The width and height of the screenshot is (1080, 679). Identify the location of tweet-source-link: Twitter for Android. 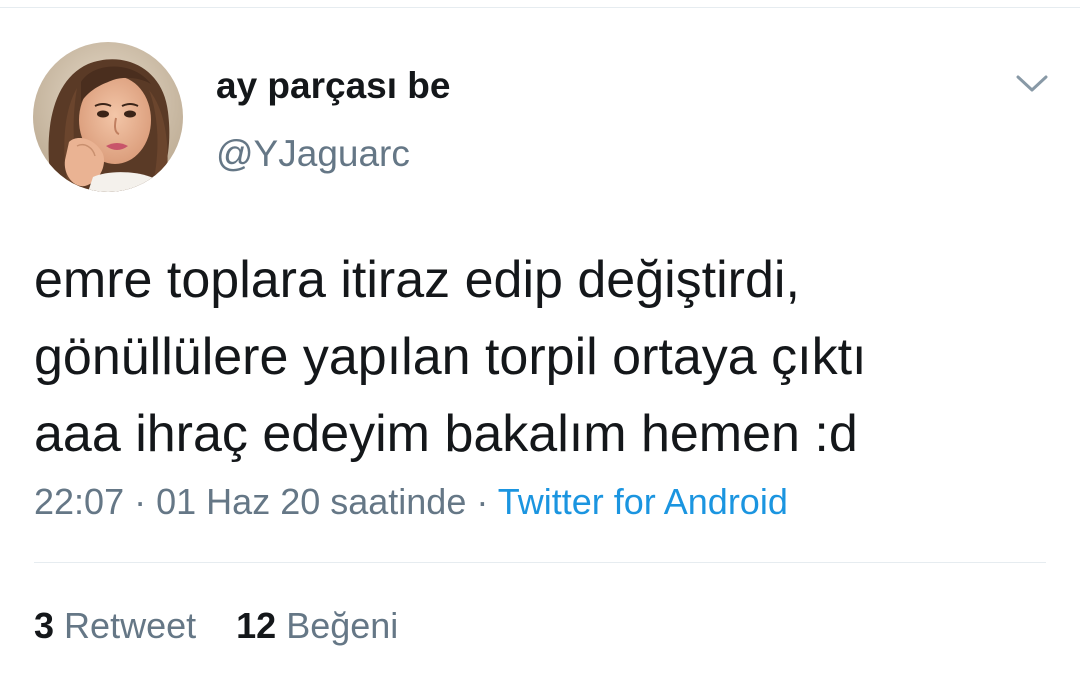
(643, 501).